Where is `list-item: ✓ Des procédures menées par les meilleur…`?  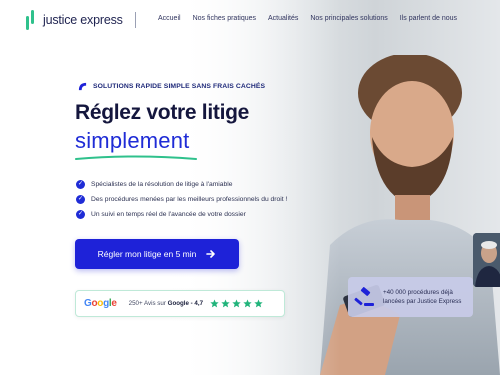
list-item: ✓ Des procédures menées par les meilleur… is located at coordinates (181, 199).